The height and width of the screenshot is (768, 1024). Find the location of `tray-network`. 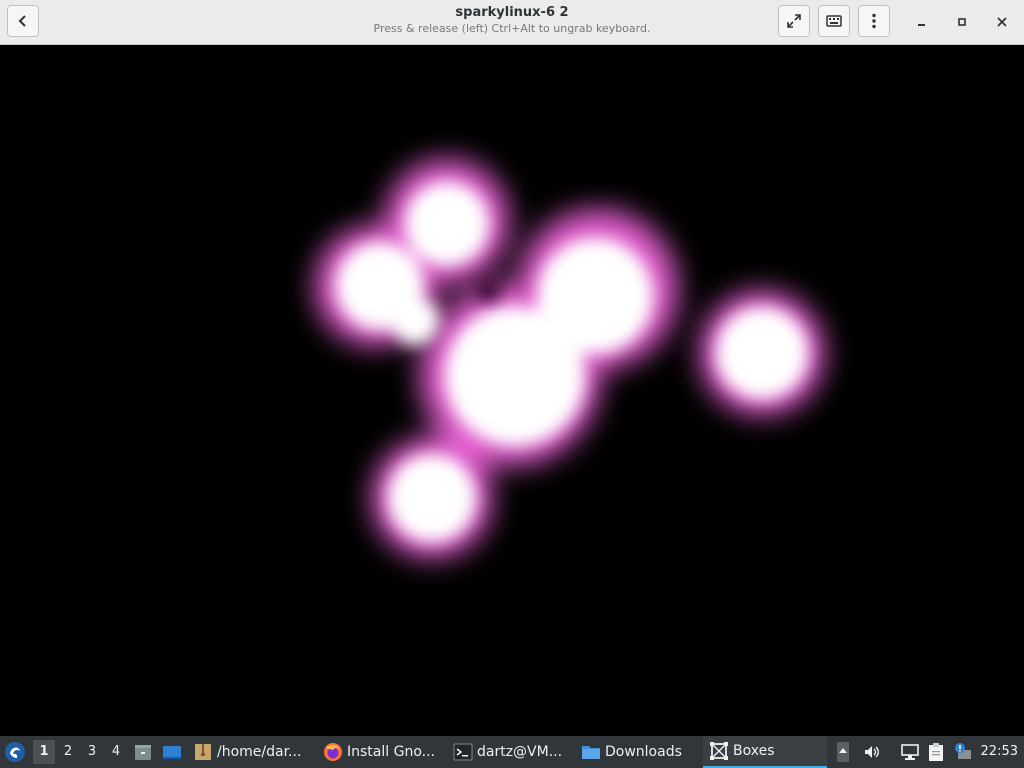

tray-network is located at coordinates (910, 752).